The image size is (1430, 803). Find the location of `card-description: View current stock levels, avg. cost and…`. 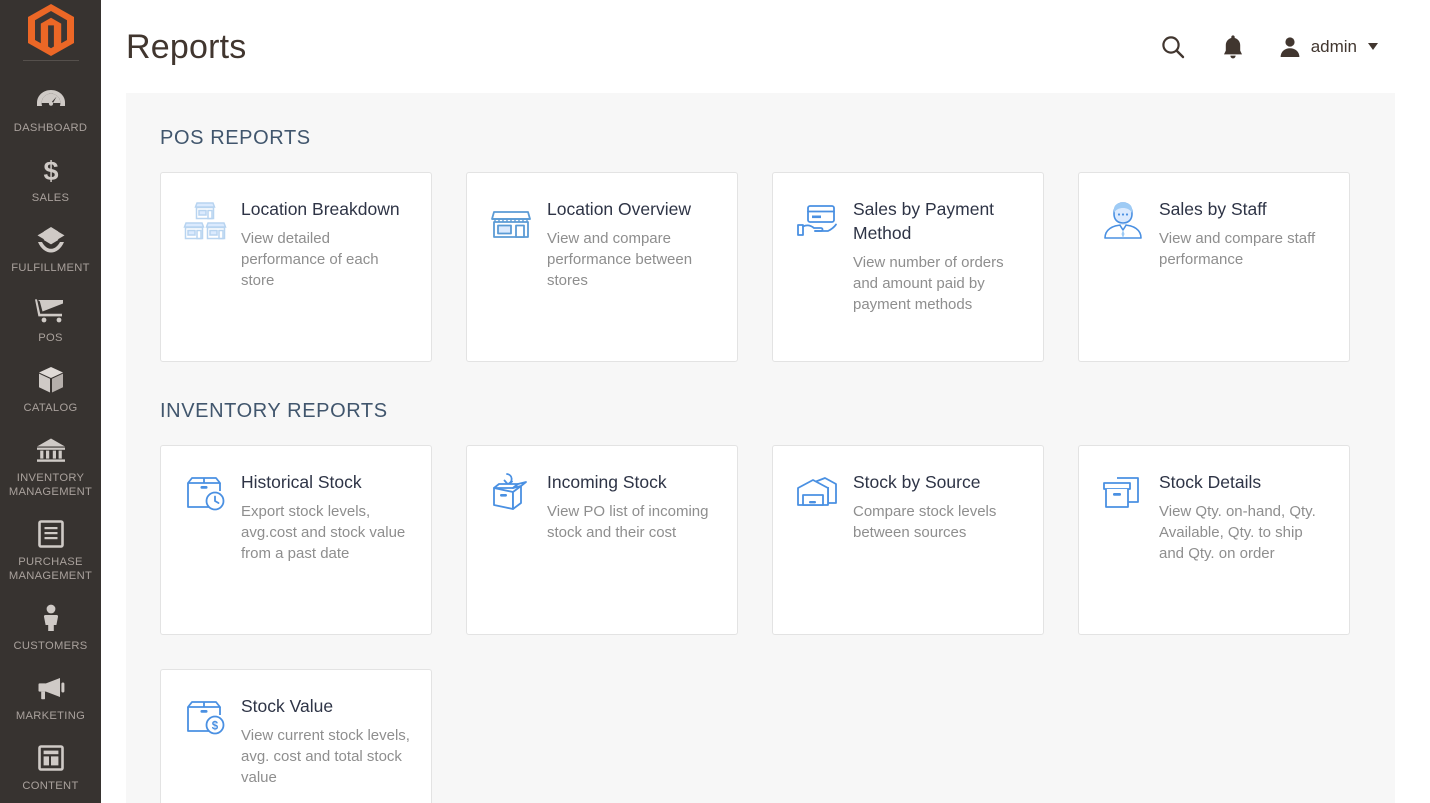

card-description: View current stock levels, avg. cost and… is located at coordinates (325, 756).